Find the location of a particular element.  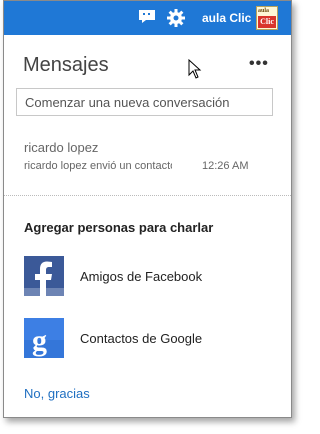

google-label: Contactos de Google is located at coordinates (141, 338).